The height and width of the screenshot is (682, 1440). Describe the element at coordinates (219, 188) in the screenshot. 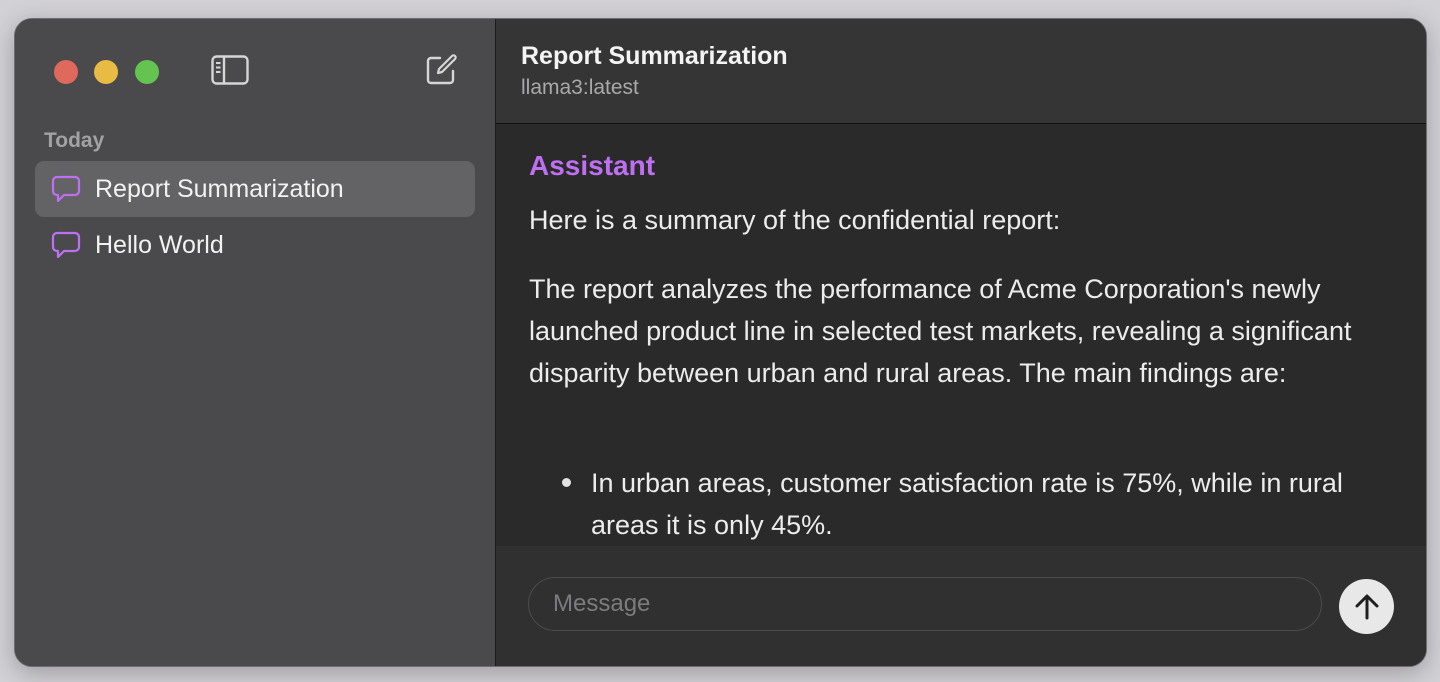

I see `sidebar-item-label: Report Summarization` at that location.